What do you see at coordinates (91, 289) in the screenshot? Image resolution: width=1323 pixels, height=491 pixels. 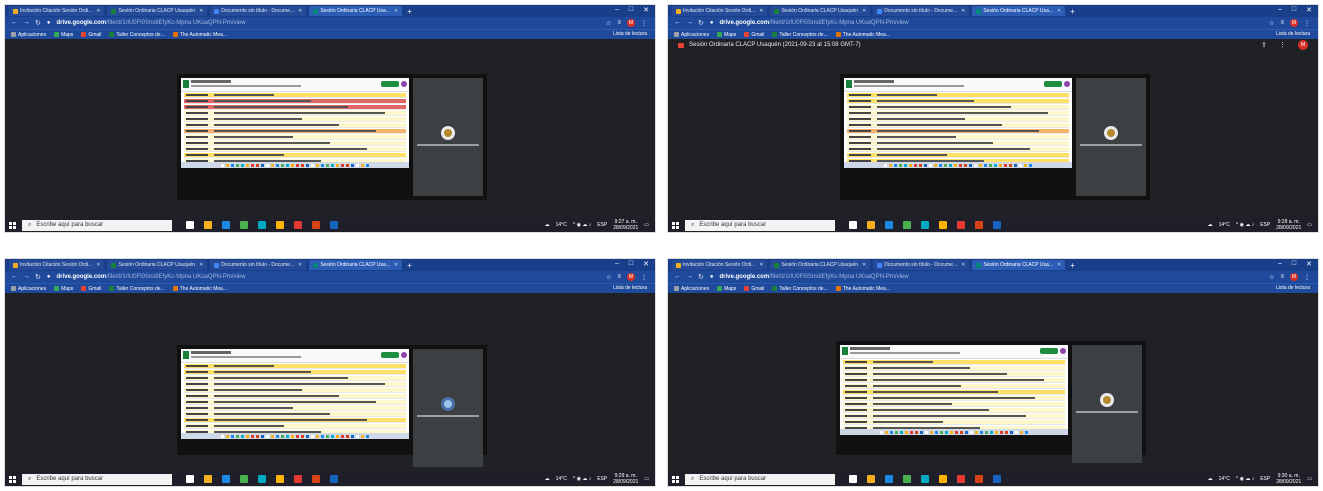 I see `bookmark-item: Gmail` at bounding box center [91, 289].